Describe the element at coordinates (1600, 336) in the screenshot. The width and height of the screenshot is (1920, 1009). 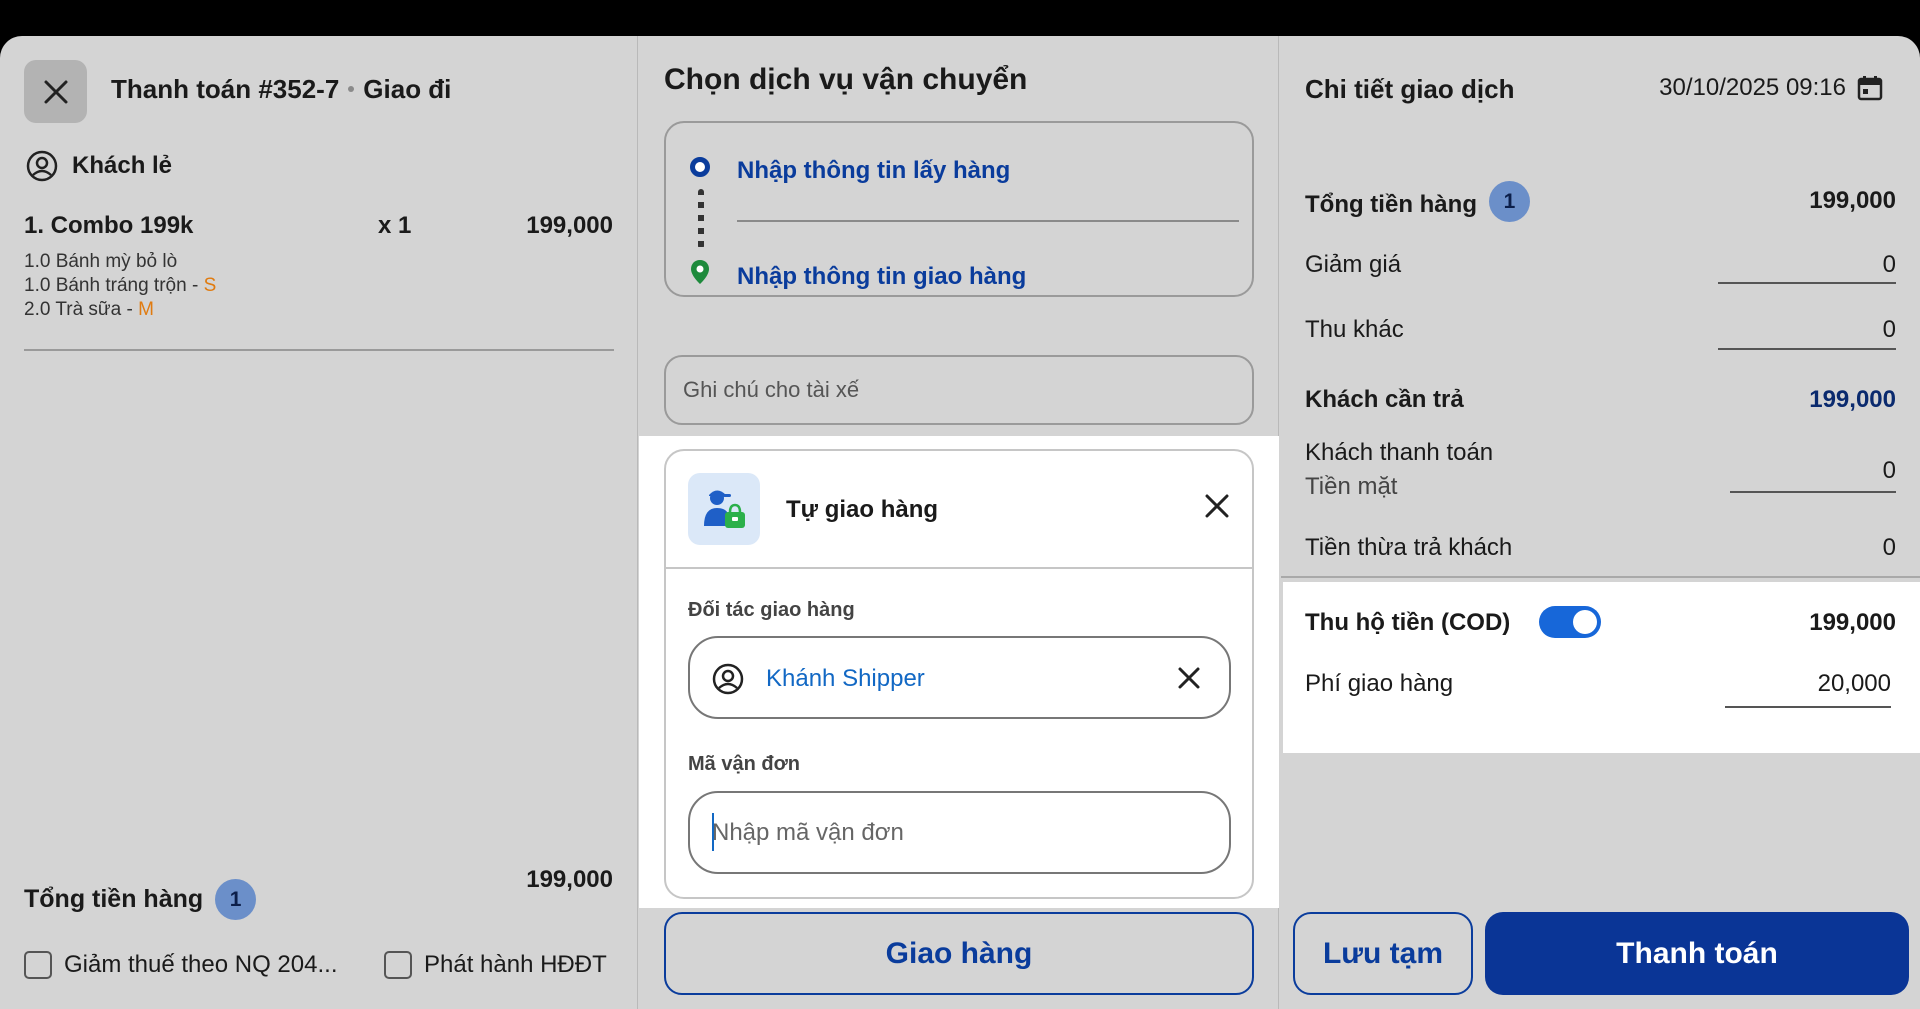
I see `other-fee-row: Thu khác 0` at that location.